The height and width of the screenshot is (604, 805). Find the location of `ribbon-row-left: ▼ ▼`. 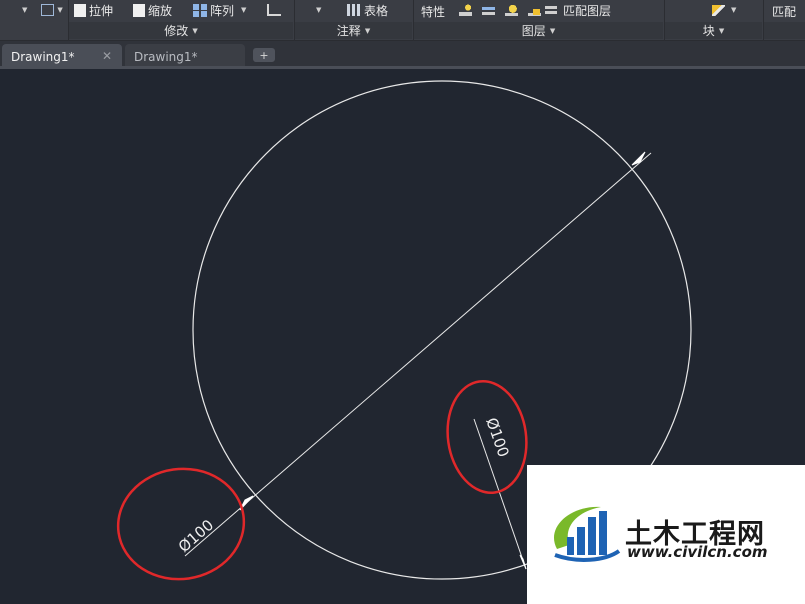

ribbon-row-left: ▼ ▼ is located at coordinates (42, 10).